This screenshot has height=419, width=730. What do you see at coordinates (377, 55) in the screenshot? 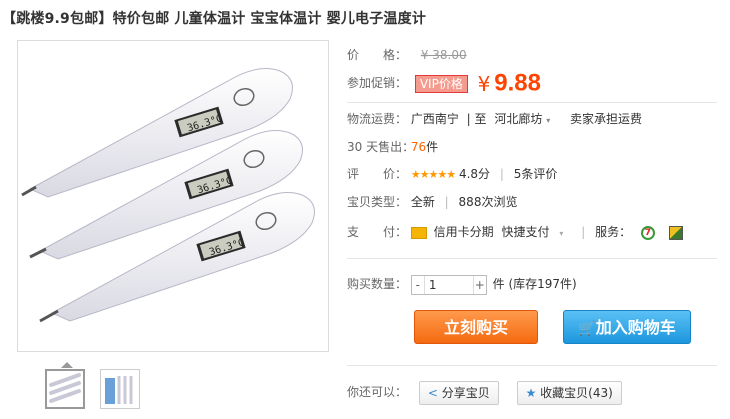
I see `price-label: 价 格：` at bounding box center [377, 55].